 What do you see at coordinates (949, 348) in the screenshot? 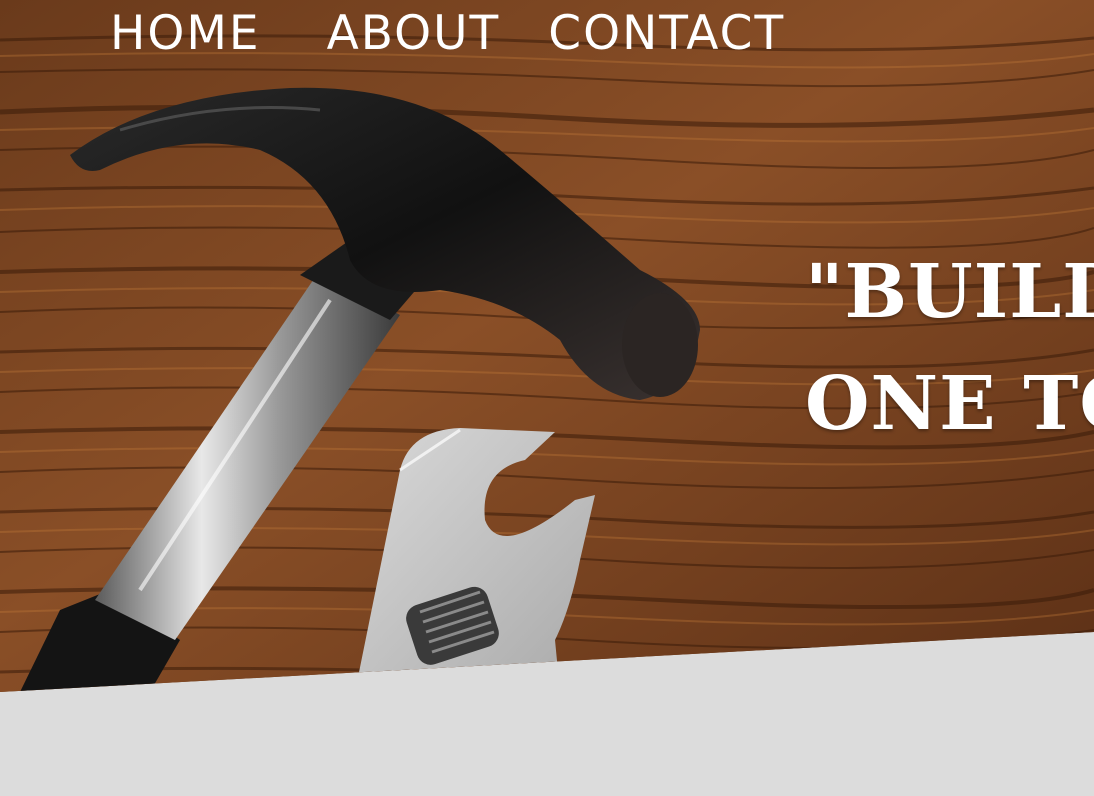
I see `hero-tagline: "BUILD ONE TO` at bounding box center [949, 348].